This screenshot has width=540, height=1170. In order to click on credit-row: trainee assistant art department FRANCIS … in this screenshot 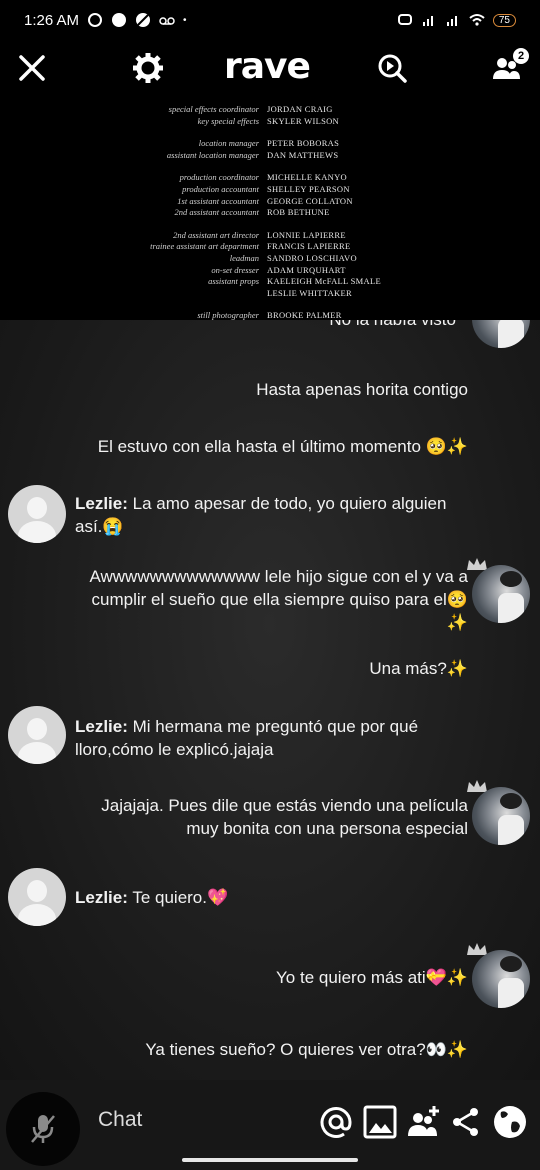, I will do `click(270, 247)`.